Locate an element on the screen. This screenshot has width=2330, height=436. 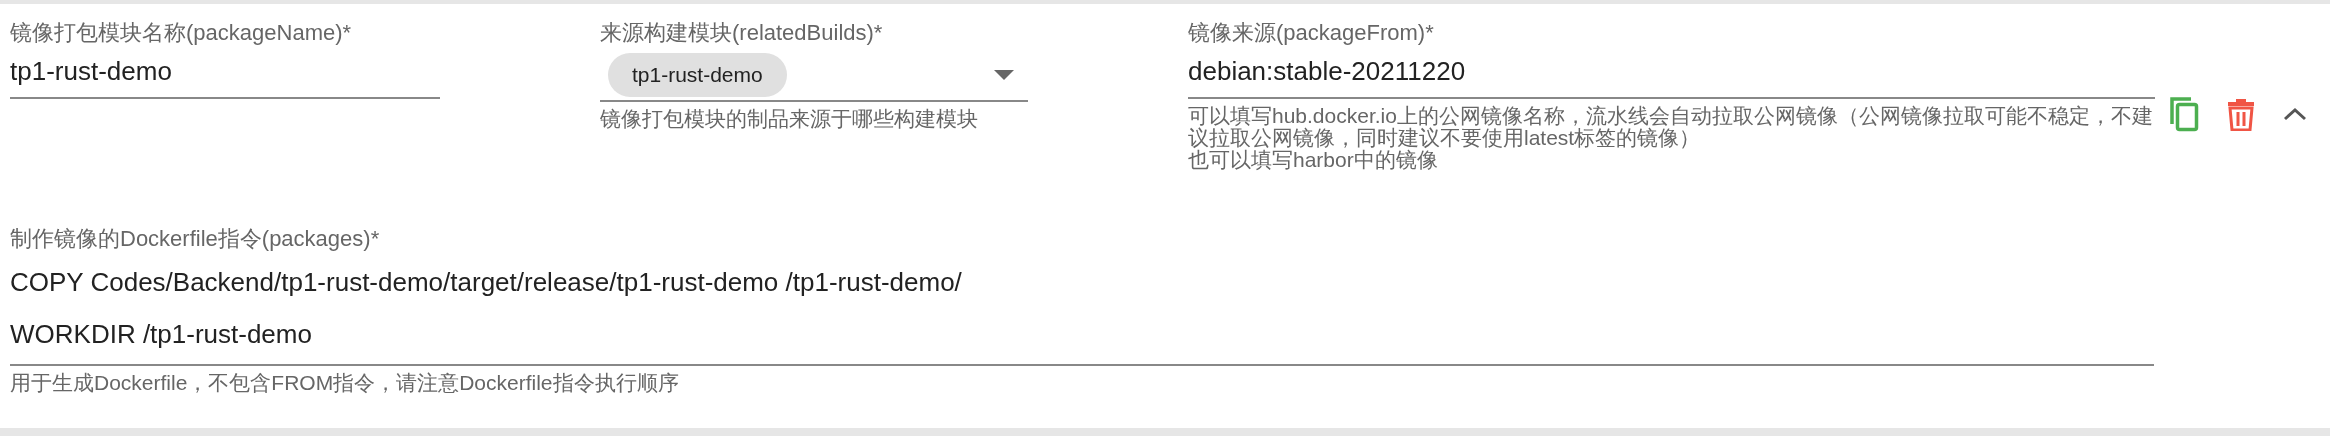
field-hint: 可以填写hub.docker.io上的公网镜像名称，流水线会自动拉取公网镜像（公网镜像拉取可能不稳定，不建议拉取公网镜像，同时建议不要使用latest标签的镜像） is located at coordinates (1671, 127).